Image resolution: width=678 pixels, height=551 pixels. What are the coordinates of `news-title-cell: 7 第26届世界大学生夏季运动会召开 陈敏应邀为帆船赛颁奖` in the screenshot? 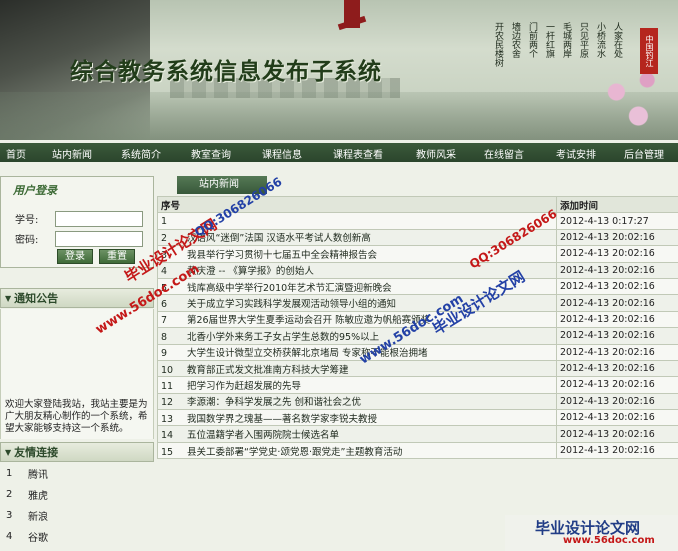 It's located at (357, 319).